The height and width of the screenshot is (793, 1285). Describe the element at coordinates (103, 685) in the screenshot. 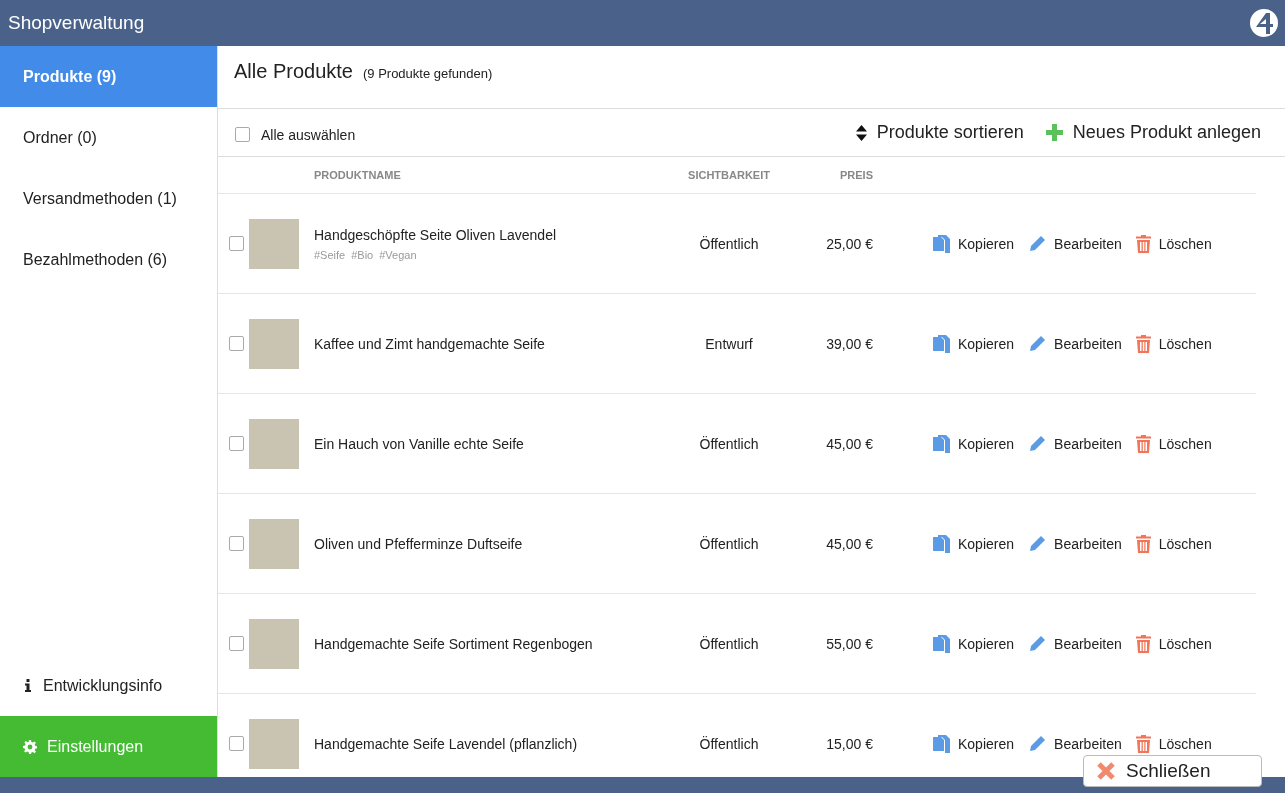

I see `info-label: Entwicklungsinfo` at that location.